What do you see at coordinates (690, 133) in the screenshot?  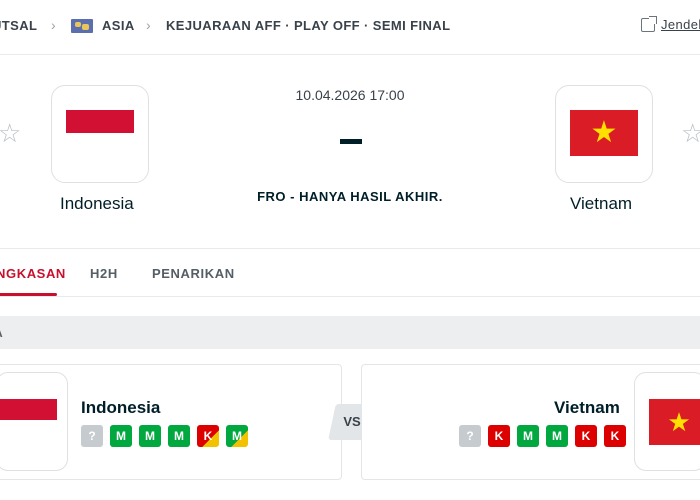 I see `favorite-star-icon-away: ☆` at bounding box center [690, 133].